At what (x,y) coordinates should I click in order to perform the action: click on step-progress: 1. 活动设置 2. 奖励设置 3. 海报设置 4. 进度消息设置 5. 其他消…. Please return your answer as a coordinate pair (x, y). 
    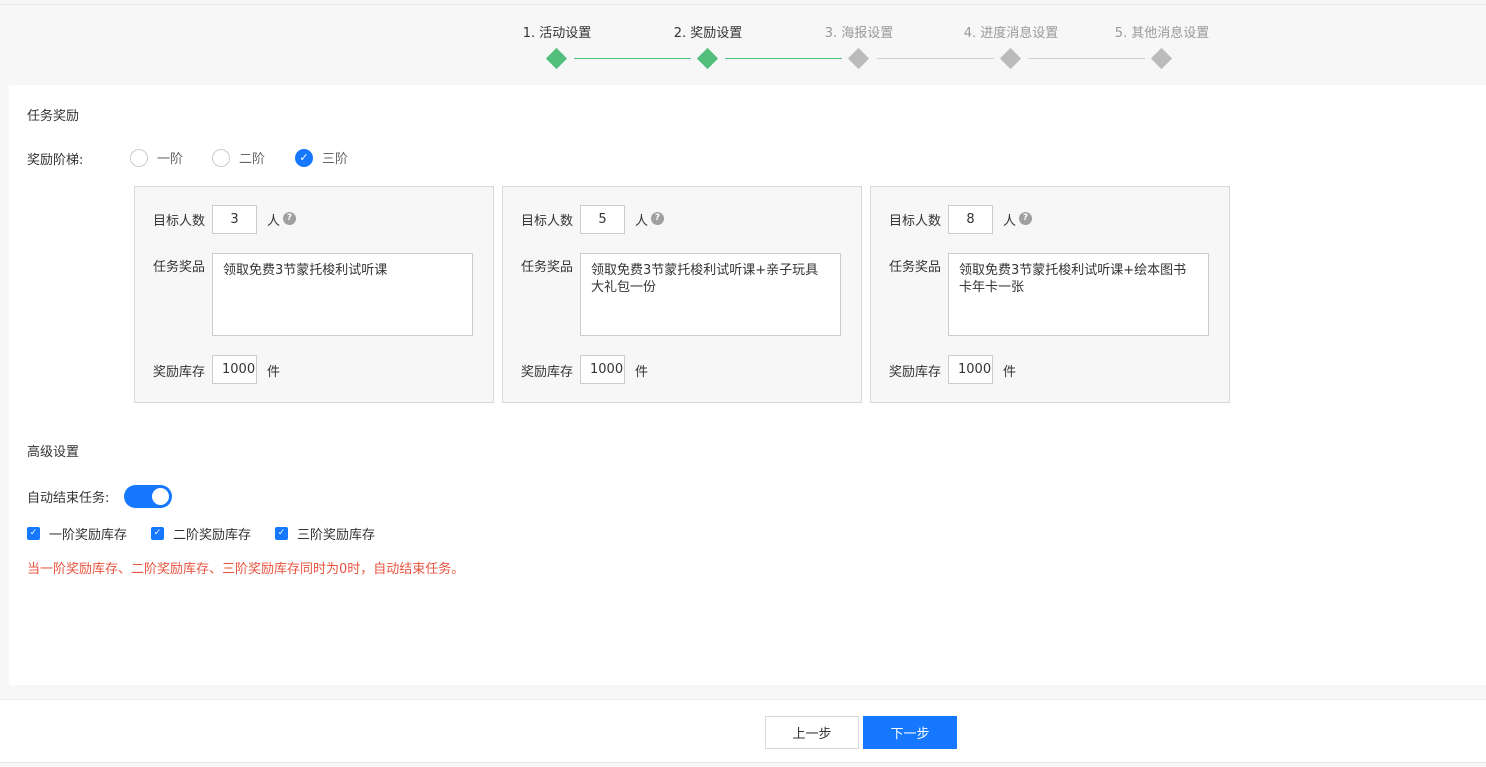
    Looking at the image, I should click on (743, 42).